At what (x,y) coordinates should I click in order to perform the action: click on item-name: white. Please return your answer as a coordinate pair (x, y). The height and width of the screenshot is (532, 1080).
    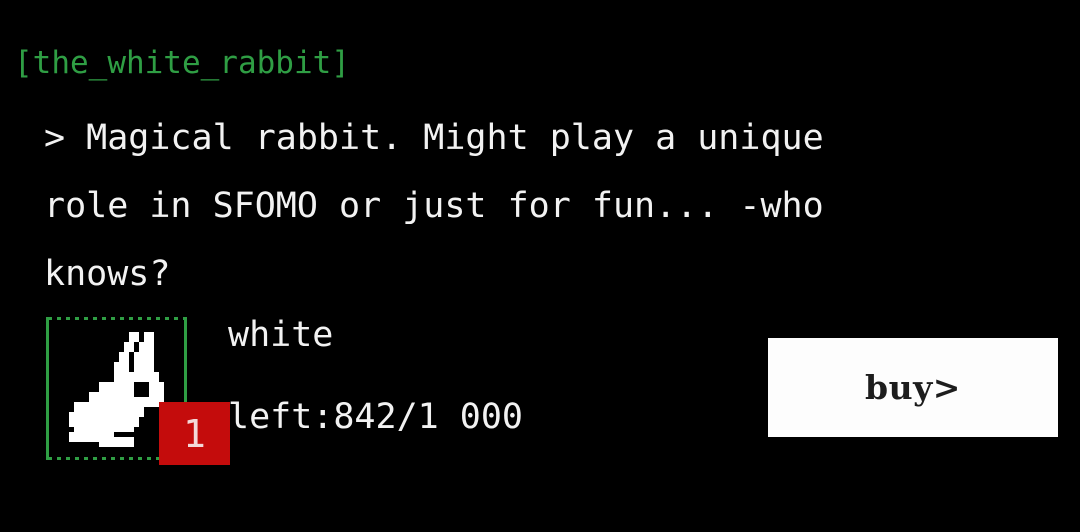
    Looking at the image, I should click on (281, 335).